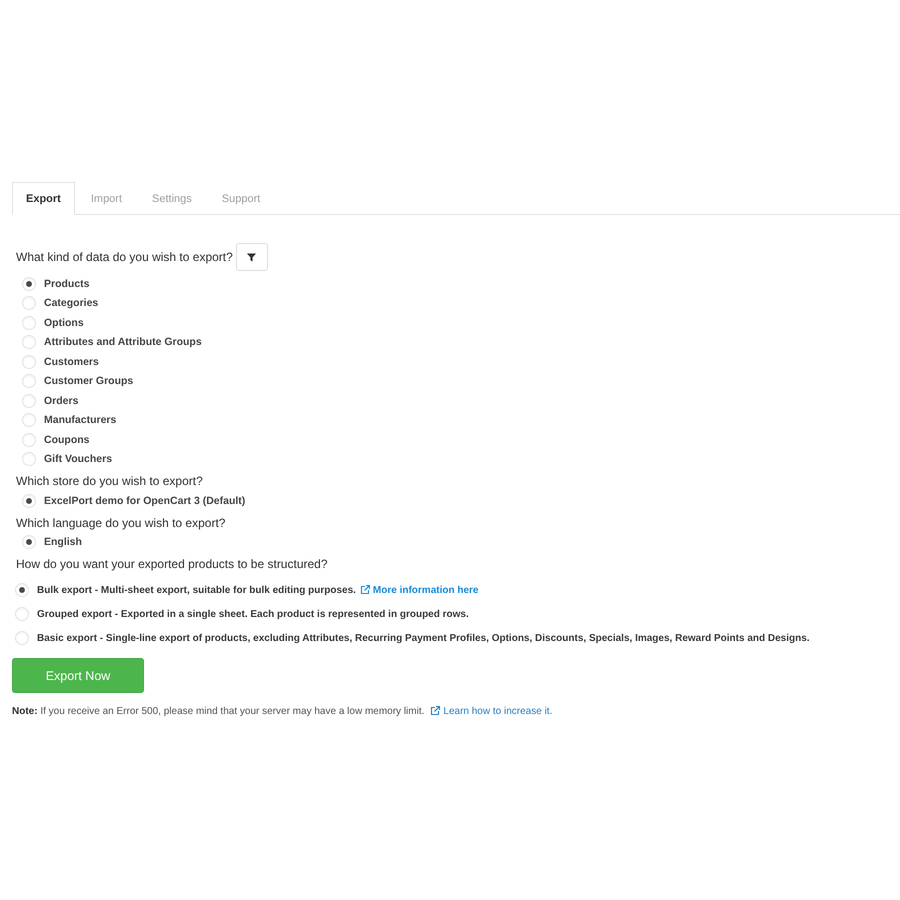 The width and height of the screenshot is (900, 900). What do you see at coordinates (67, 284) in the screenshot?
I see `option-label: Products` at bounding box center [67, 284].